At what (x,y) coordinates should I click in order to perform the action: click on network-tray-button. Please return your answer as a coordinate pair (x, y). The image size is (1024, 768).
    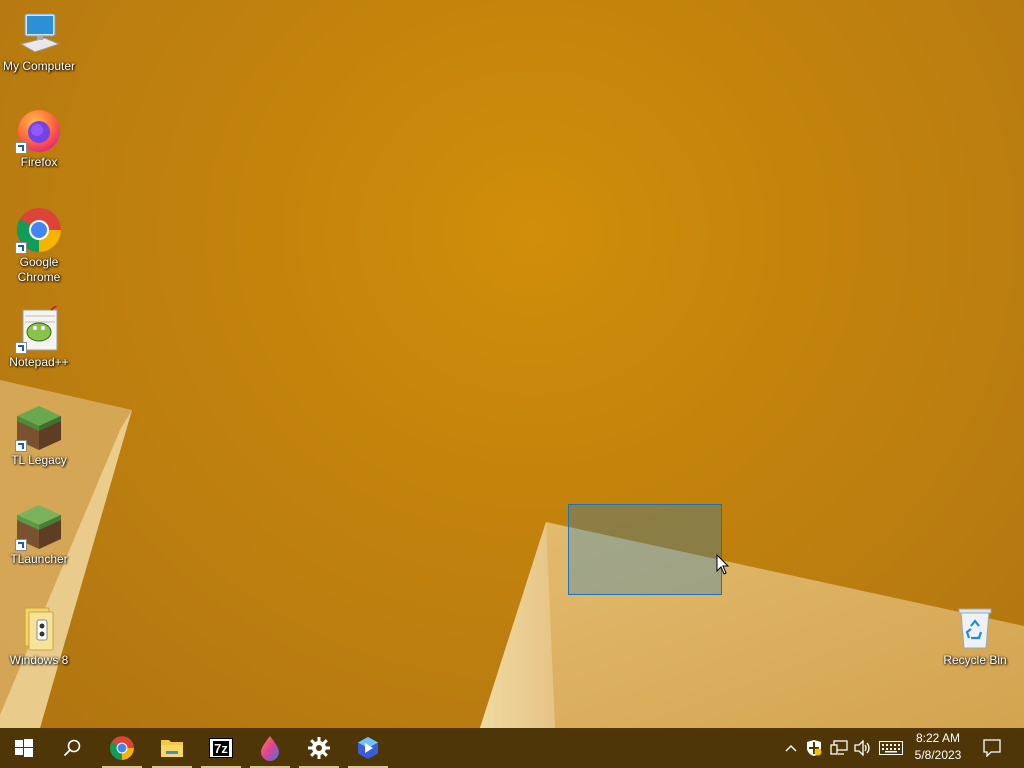
    Looking at the image, I should click on (839, 748).